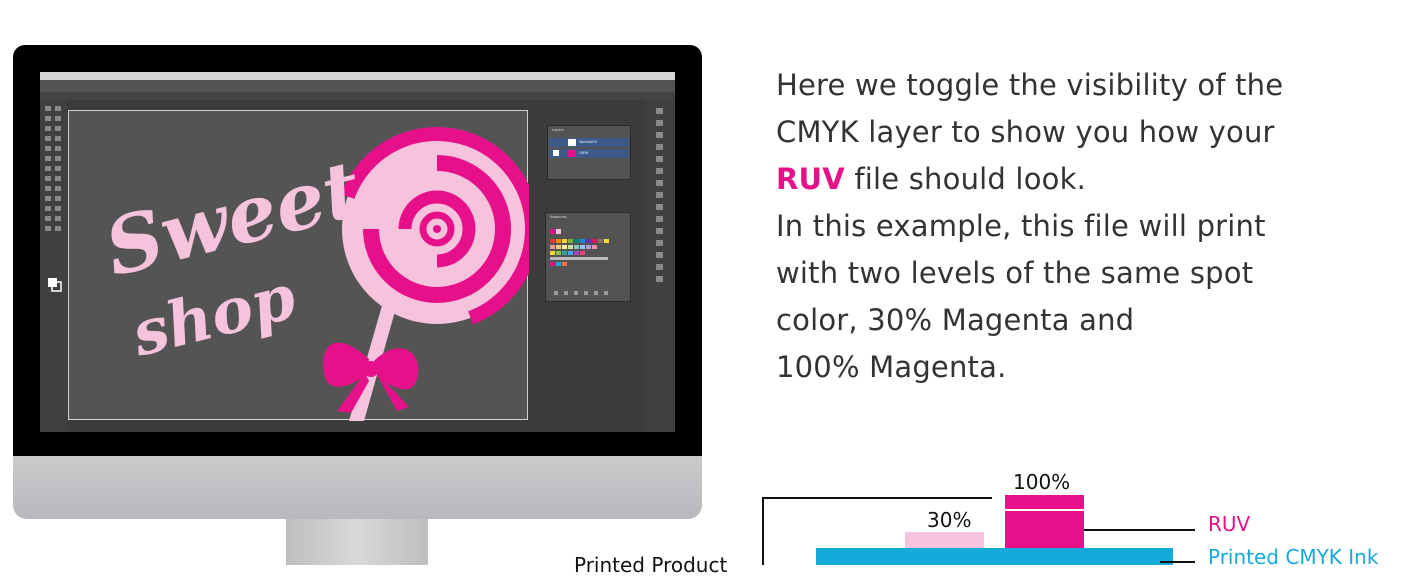 The image size is (1415, 577). What do you see at coordinates (1044, 529) in the screenshot?
I see `ruv-100-block-bottom` at bounding box center [1044, 529].